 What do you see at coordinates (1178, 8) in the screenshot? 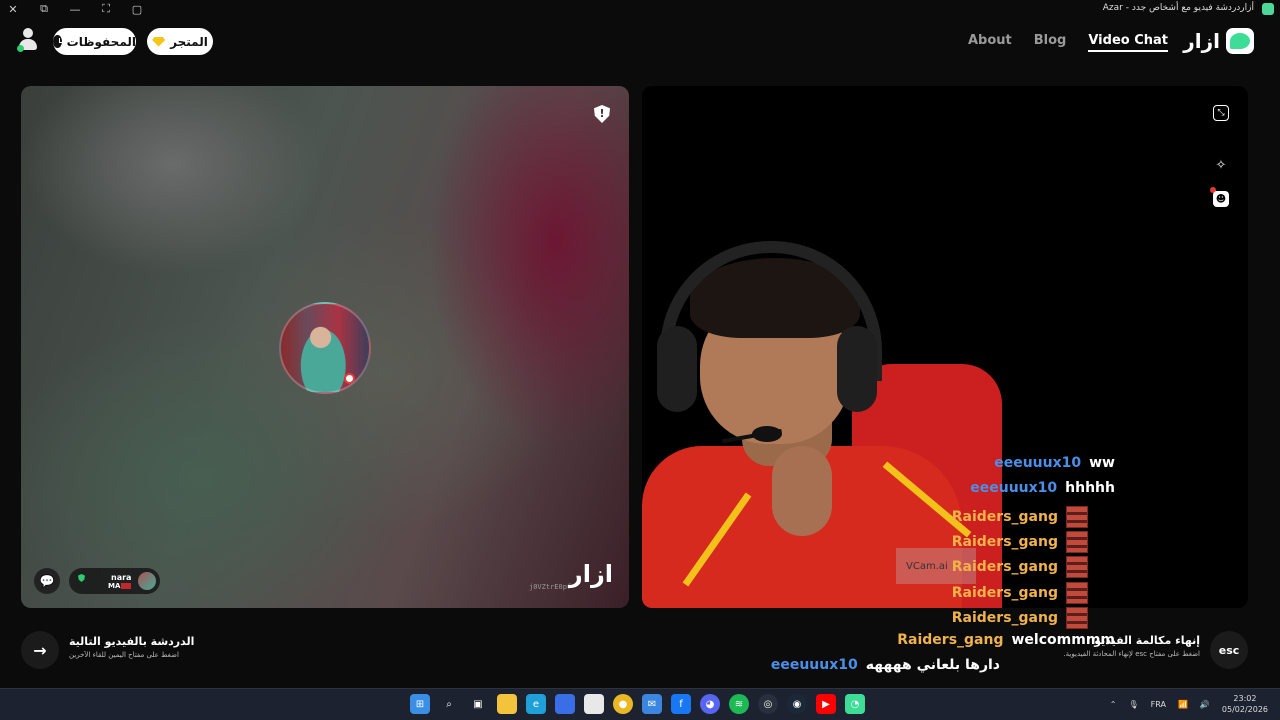
I see `window-title: أزاردردشة فيديو مع أشخاص جدد - Azar` at bounding box center [1178, 8].